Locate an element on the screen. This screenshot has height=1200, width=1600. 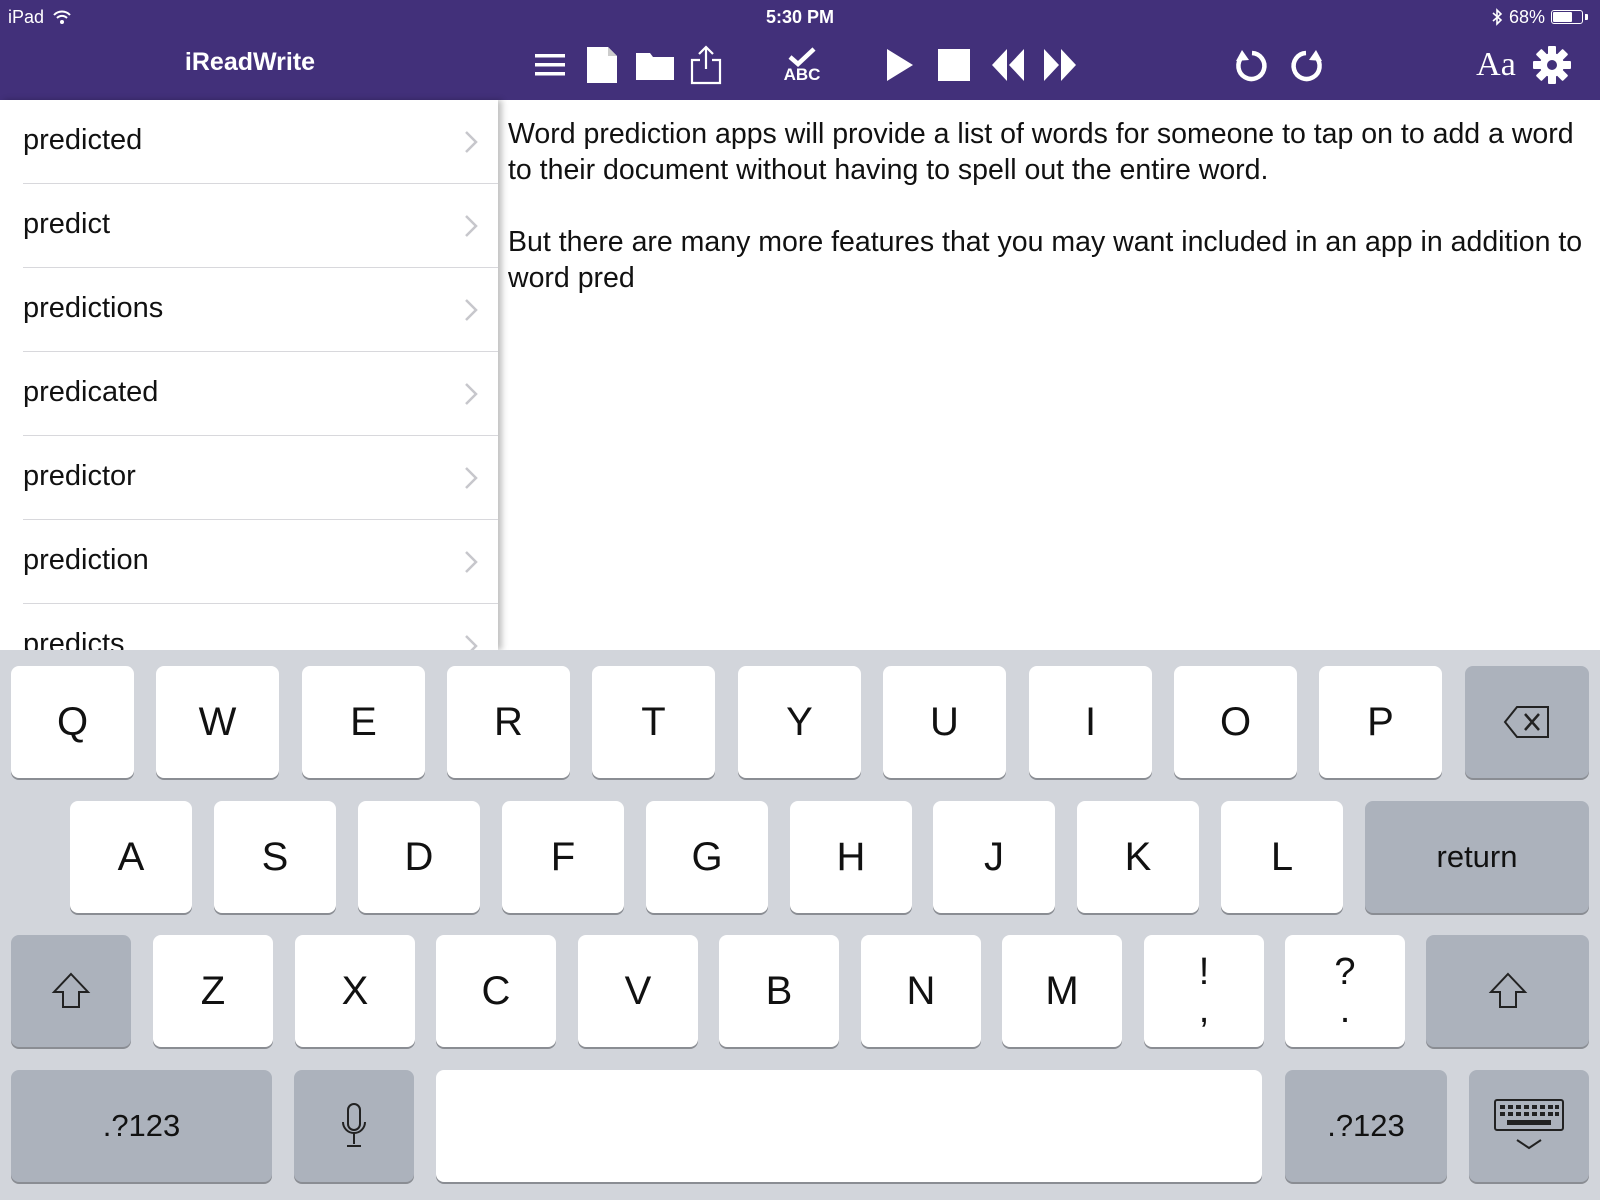
key-f: F is located at coordinates (563, 857).